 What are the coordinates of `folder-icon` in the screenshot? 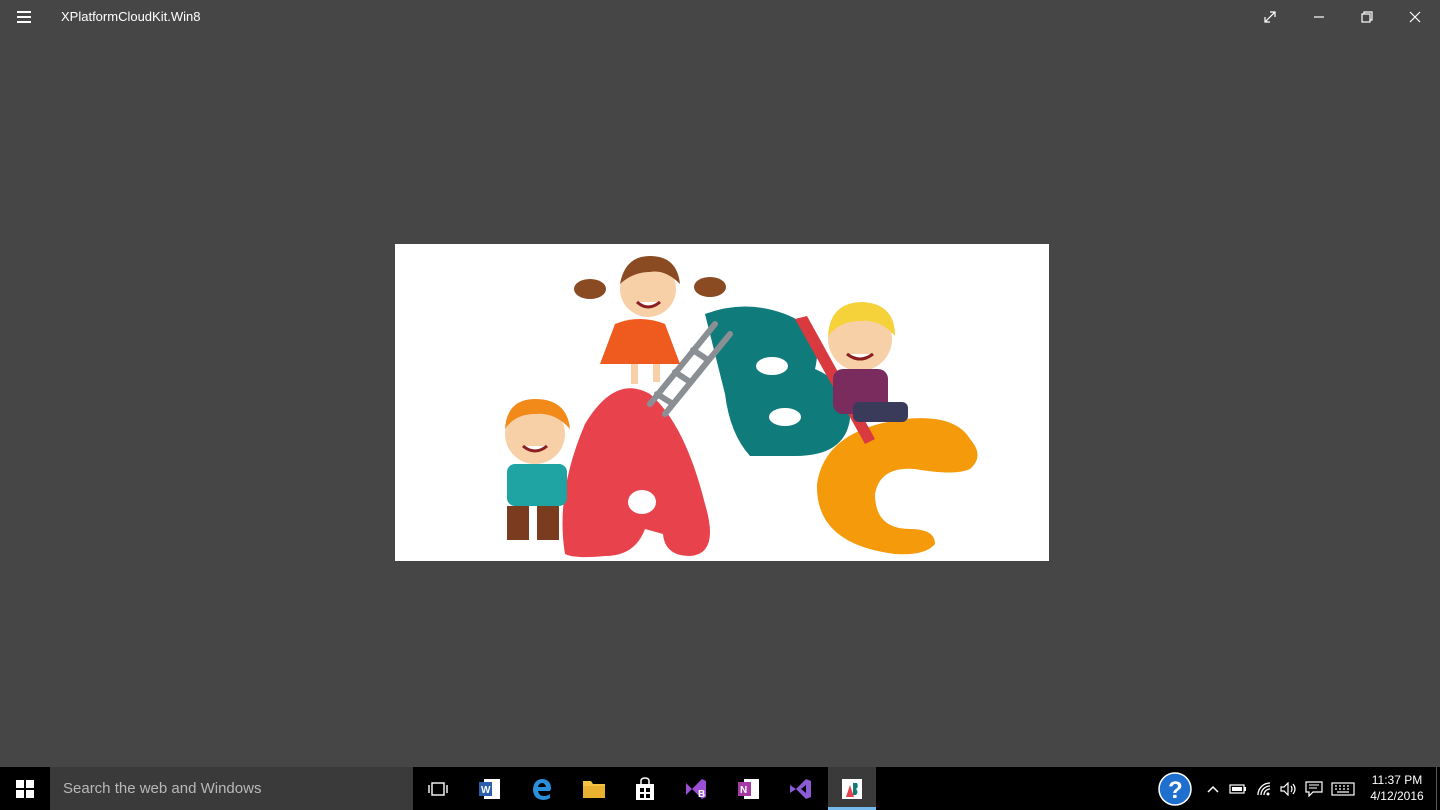 It's located at (594, 789).